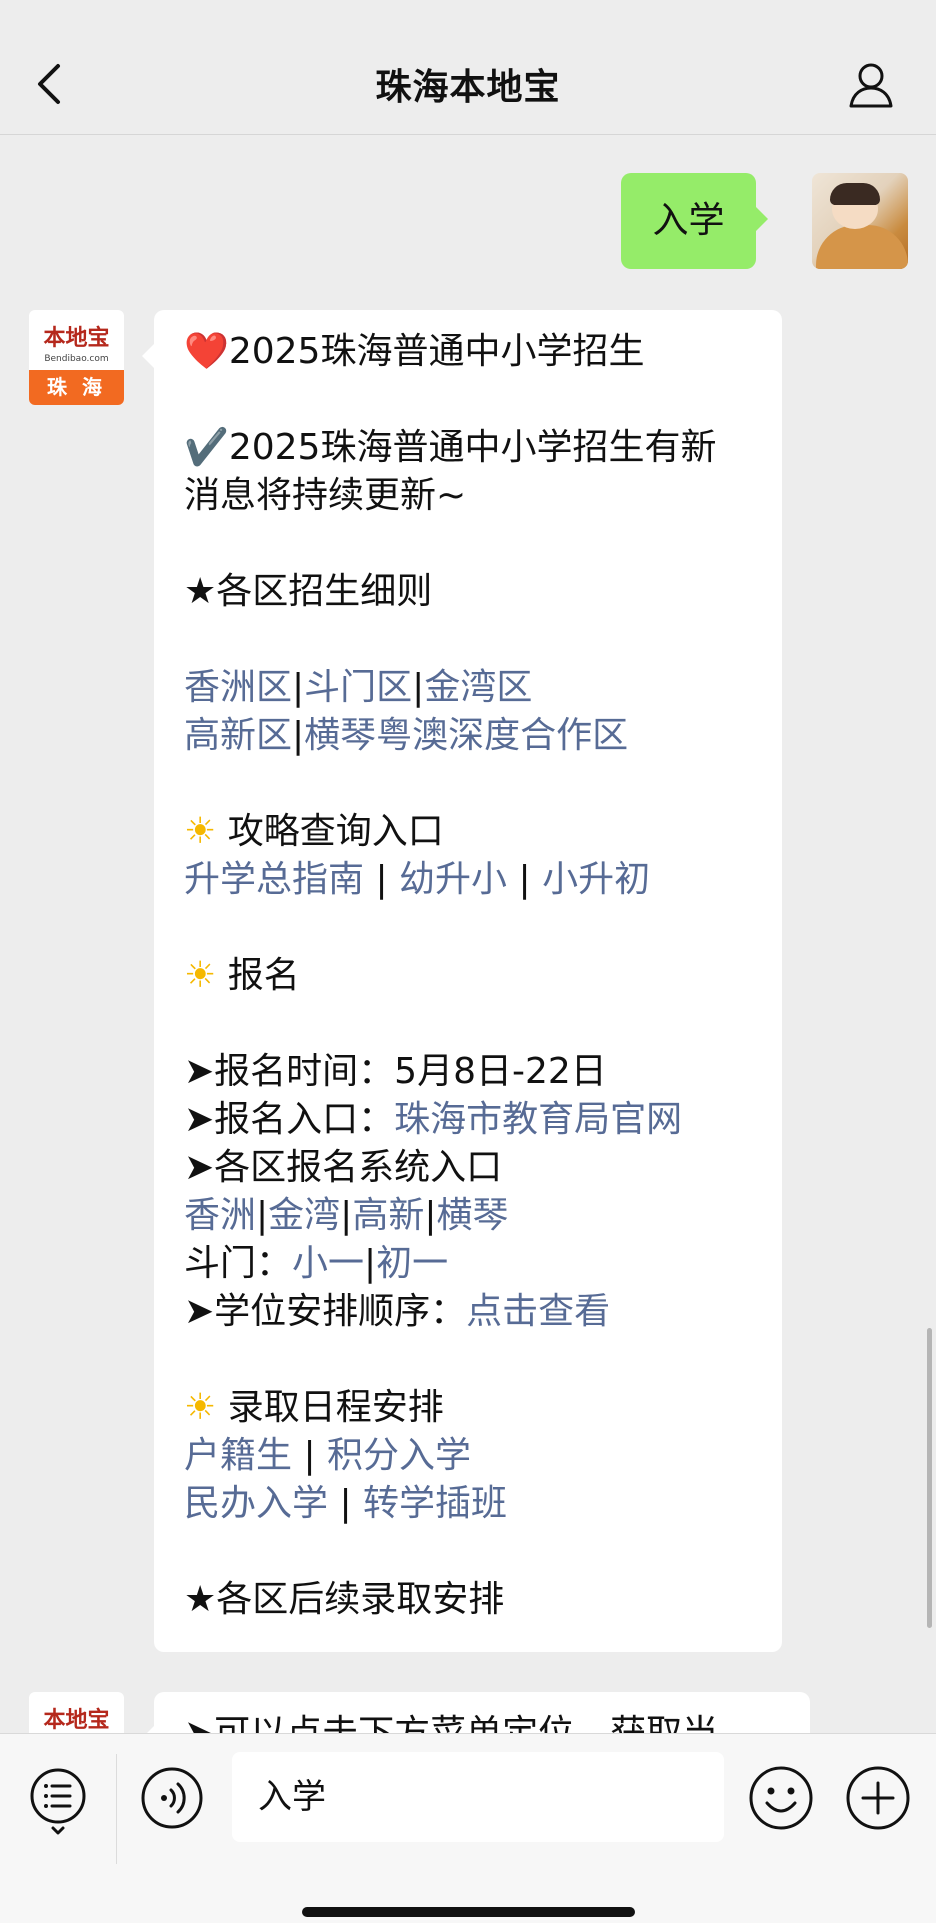 Image resolution: width=936 pixels, height=1923 pixels. I want to click on link-system-xiangzhou: 香洲, so click(220, 1215).